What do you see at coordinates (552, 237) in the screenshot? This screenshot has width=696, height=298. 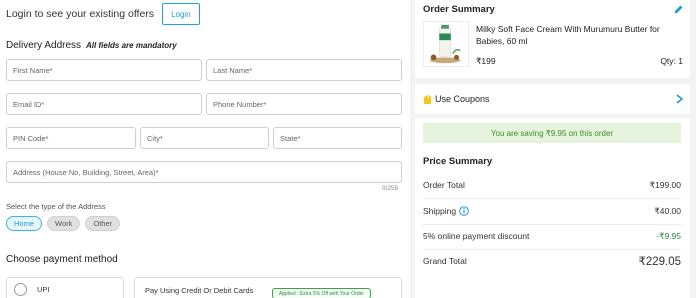 I see `price-row-discount: 5% online payment discount -₹9.95` at bounding box center [552, 237].